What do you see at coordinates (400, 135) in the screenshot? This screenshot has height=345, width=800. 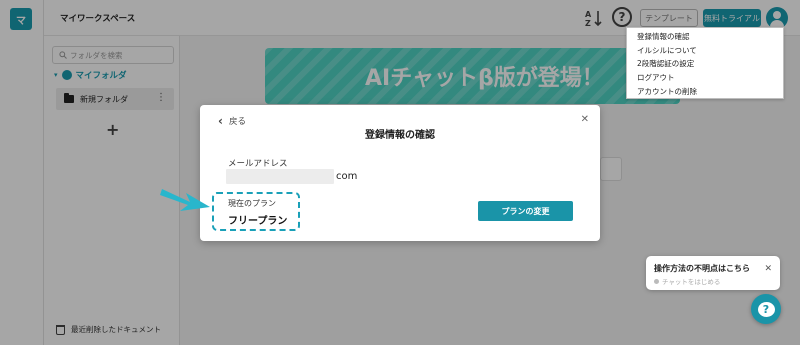 I see `modal-title: 登録情報の確認` at bounding box center [400, 135].